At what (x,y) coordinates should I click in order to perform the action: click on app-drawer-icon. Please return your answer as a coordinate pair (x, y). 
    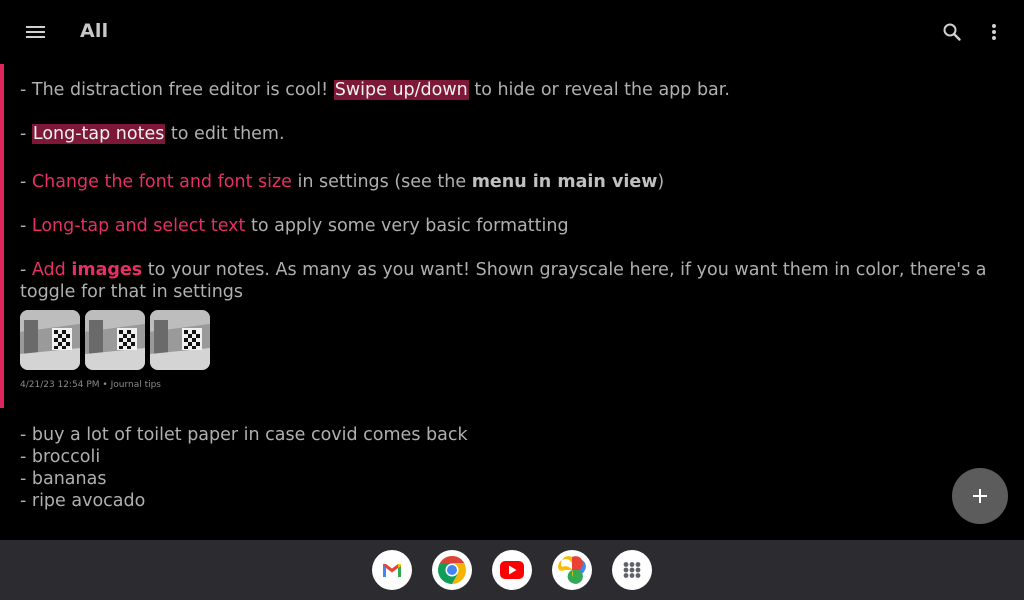
    Looking at the image, I should click on (632, 570).